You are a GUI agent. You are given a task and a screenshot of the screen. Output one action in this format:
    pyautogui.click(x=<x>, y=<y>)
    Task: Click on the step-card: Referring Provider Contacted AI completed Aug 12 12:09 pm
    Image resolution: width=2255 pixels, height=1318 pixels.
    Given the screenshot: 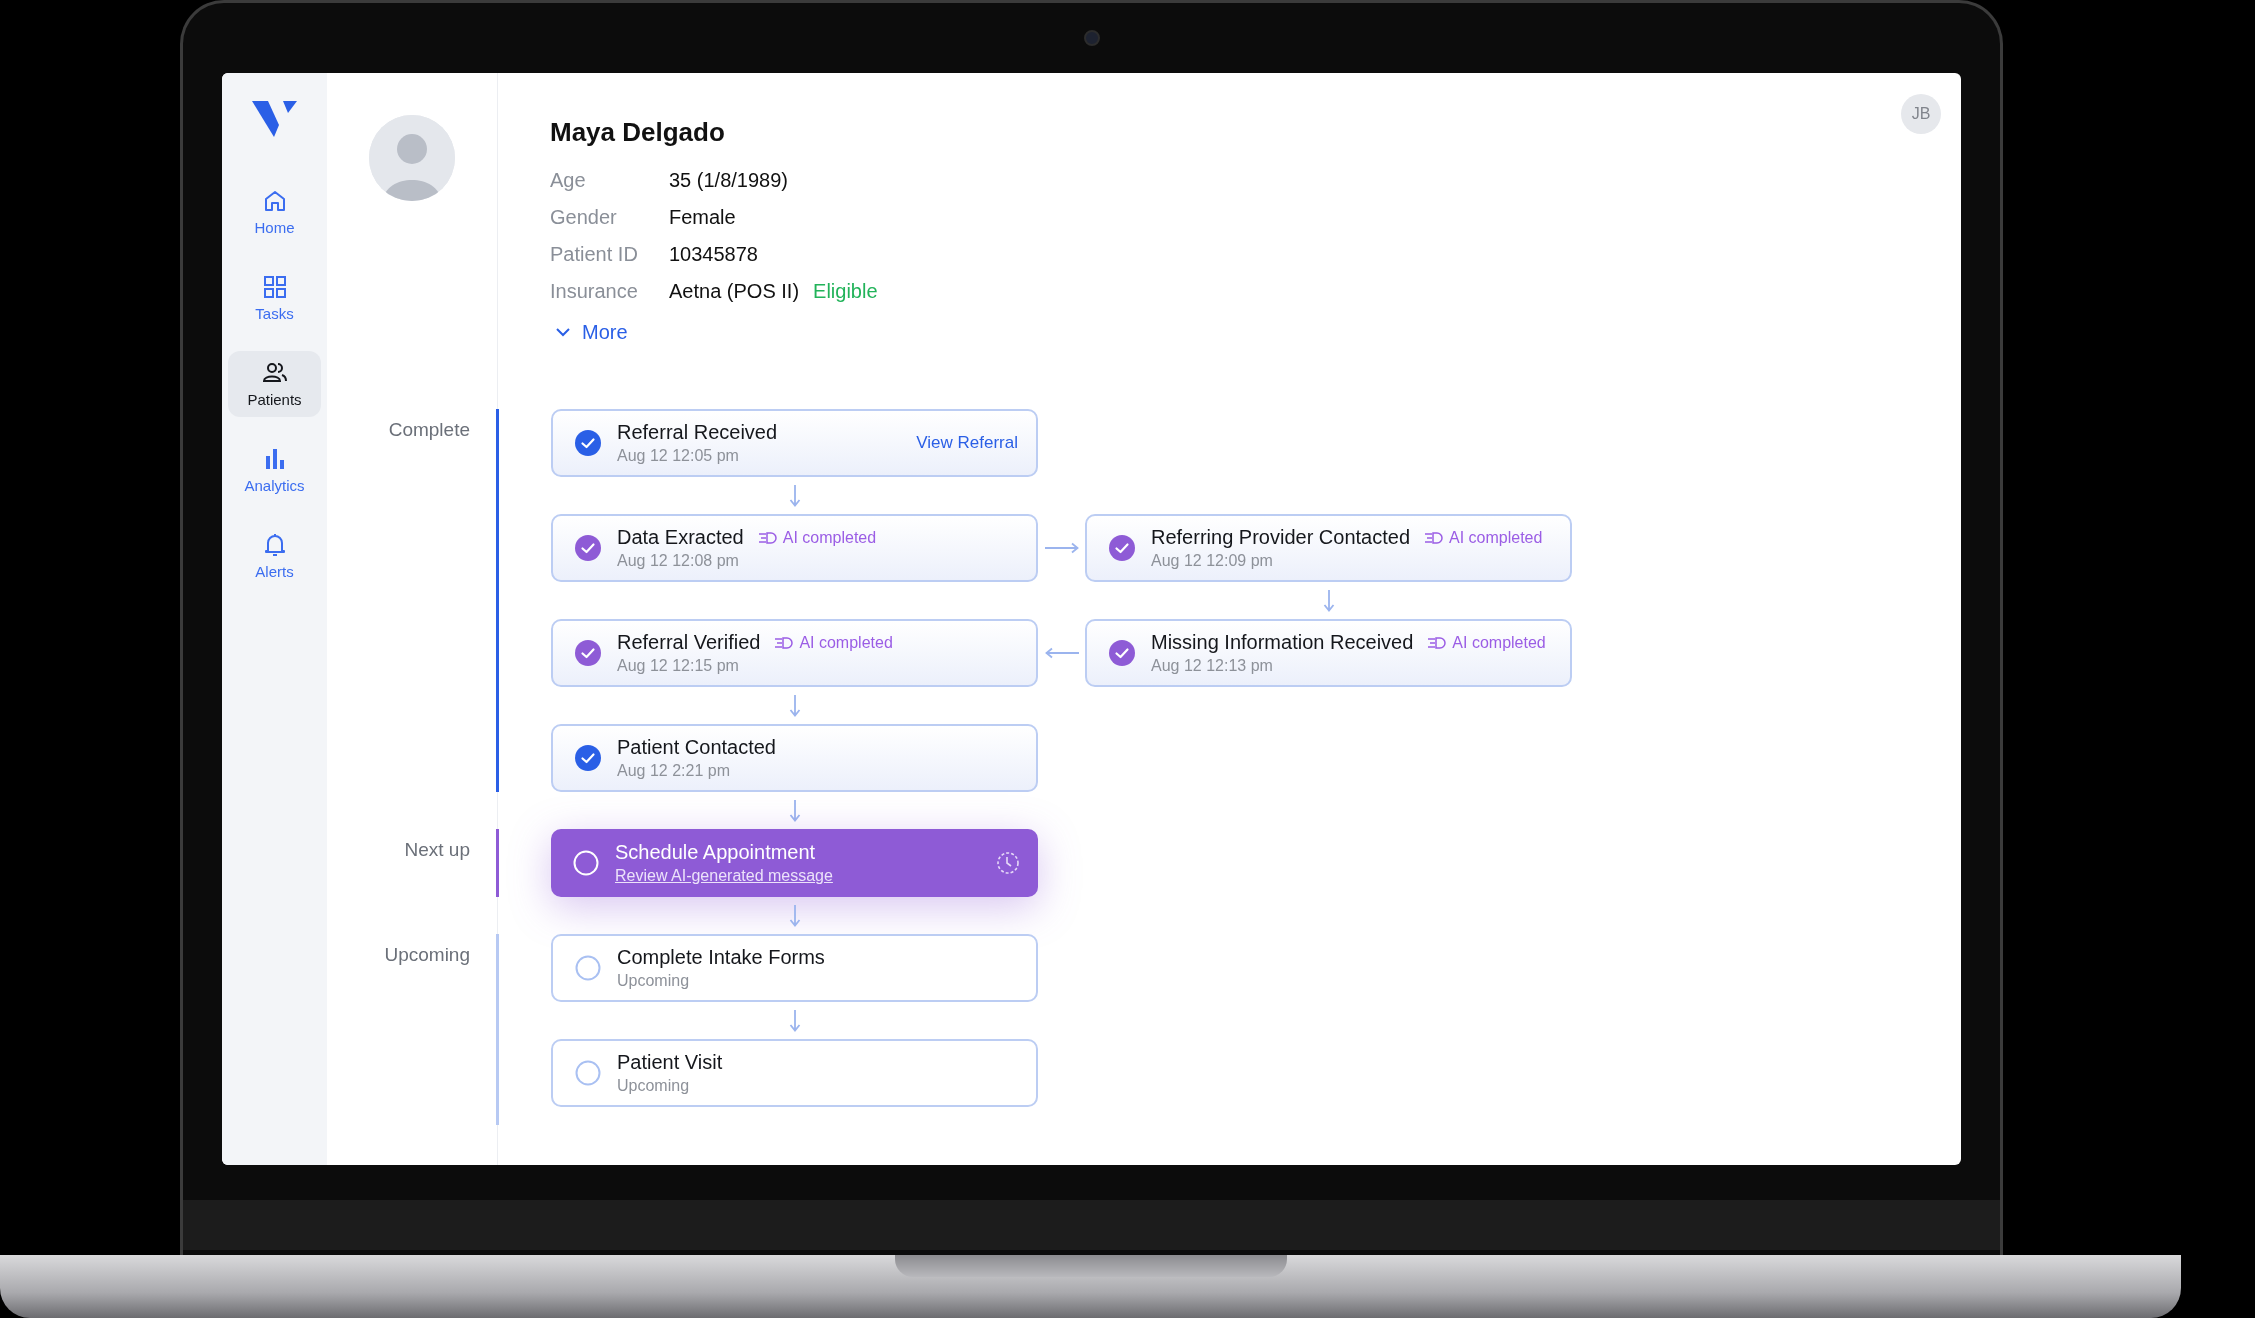 What is the action you would take?
    pyautogui.click(x=1328, y=548)
    